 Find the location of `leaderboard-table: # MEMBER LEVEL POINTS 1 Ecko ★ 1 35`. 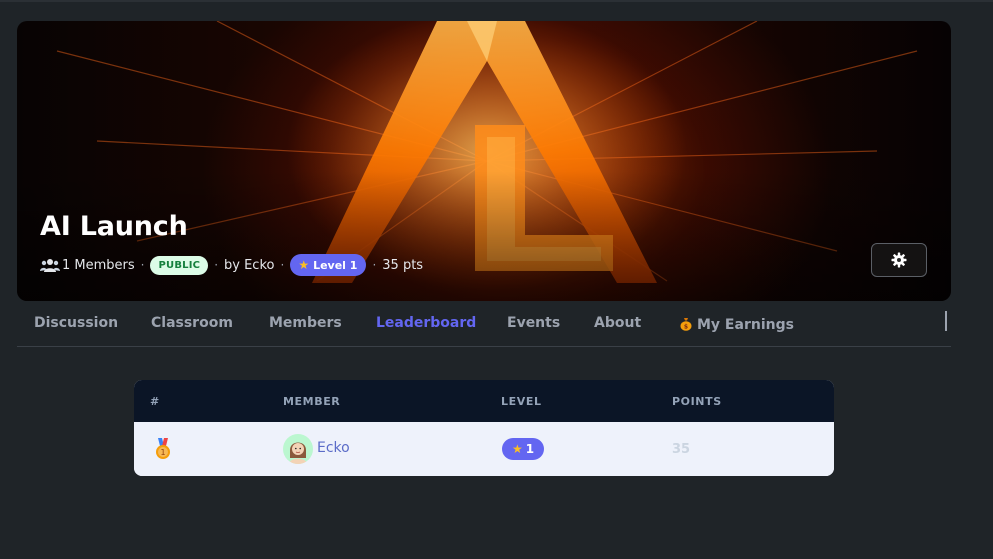

leaderboard-table: # MEMBER LEVEL POINTS 1 Ecko ★ 1 35 is located at coordinates (484, 428).